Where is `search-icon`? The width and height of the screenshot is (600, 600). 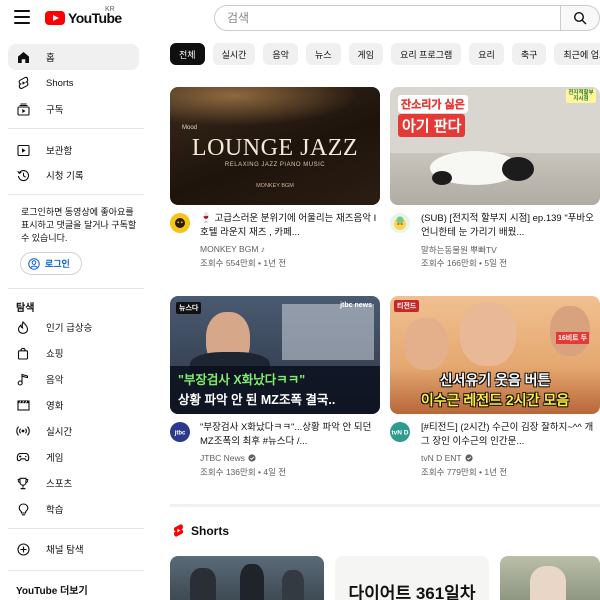
search-icon is located at coordinates (580, 18).